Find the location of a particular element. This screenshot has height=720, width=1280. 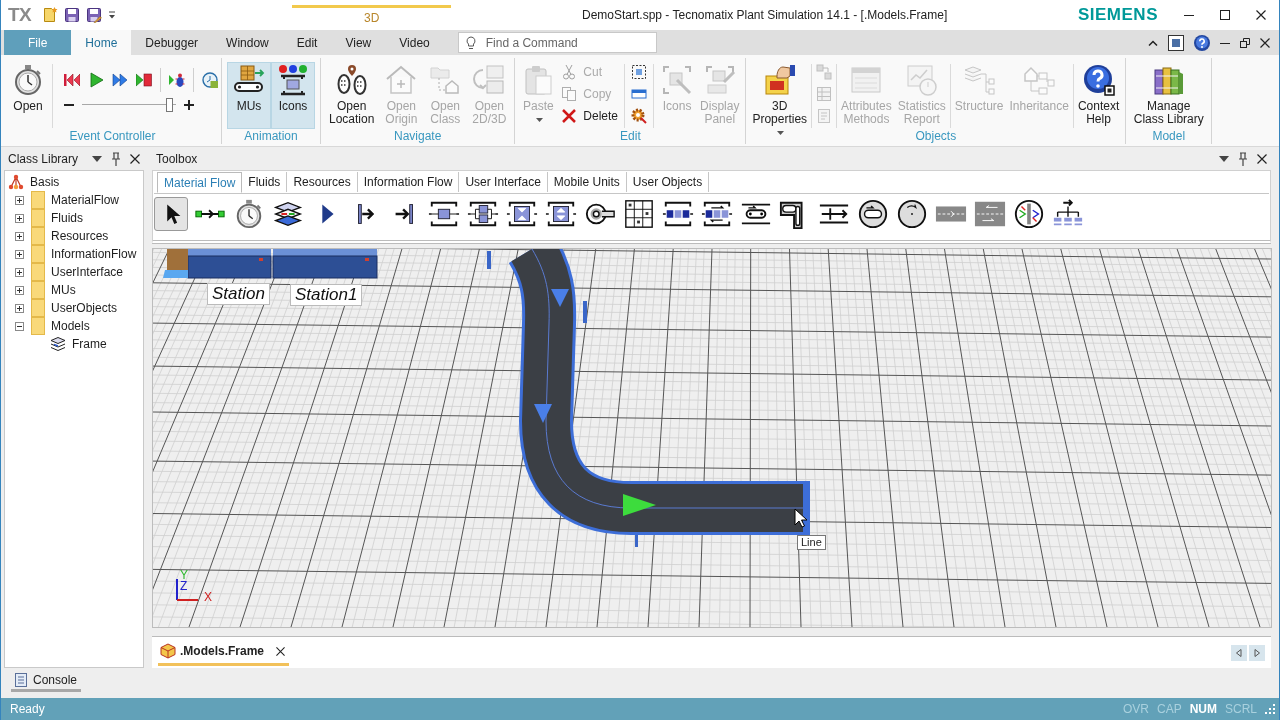

document-tab: .Models.Frame is located at coordinates (224, 652).